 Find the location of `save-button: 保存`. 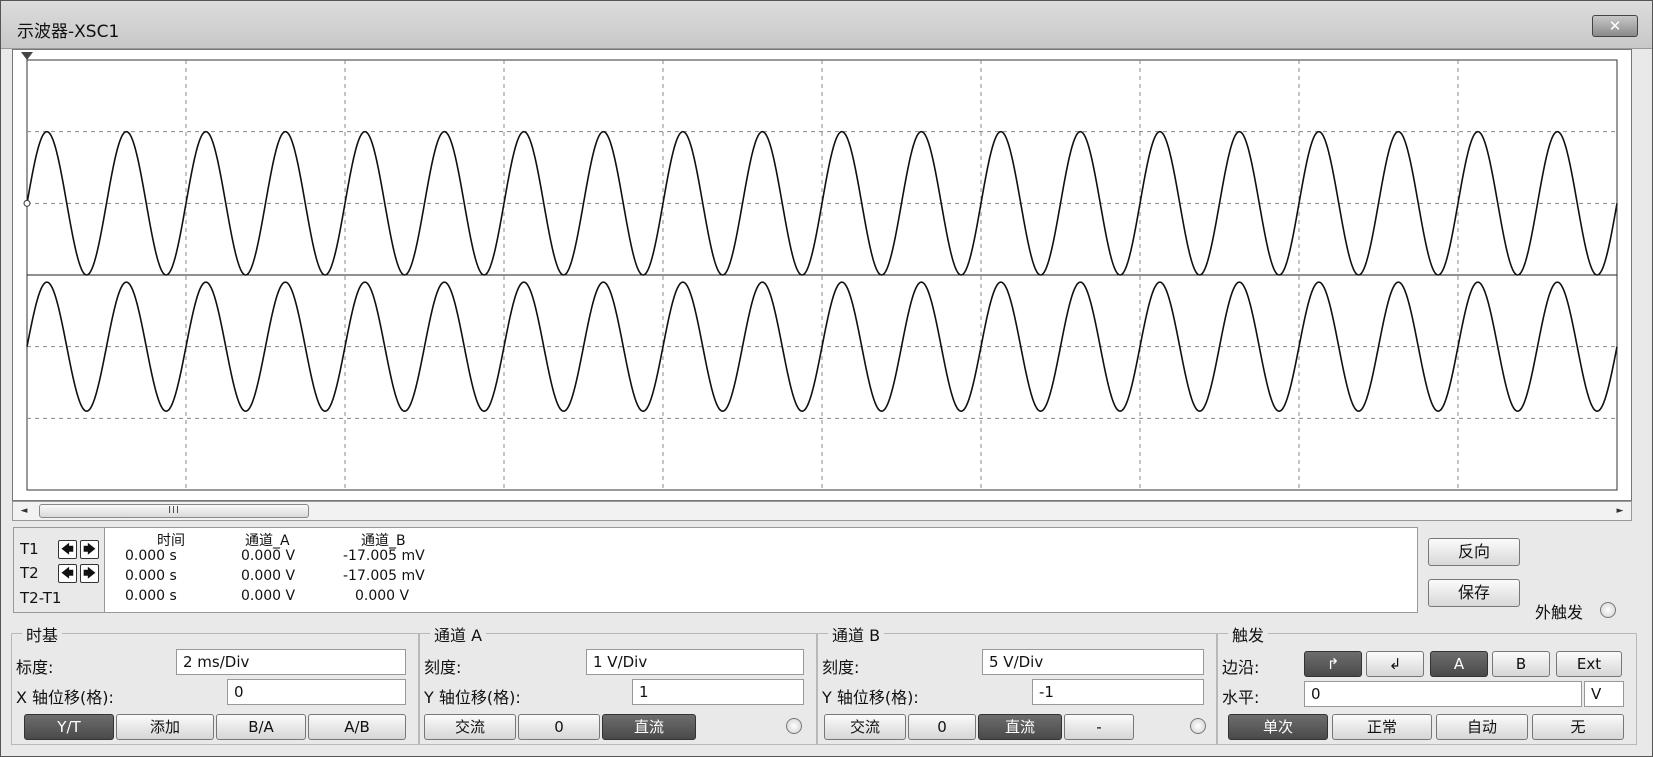

save-button: 保存 is located at coordinates (1474, 593).